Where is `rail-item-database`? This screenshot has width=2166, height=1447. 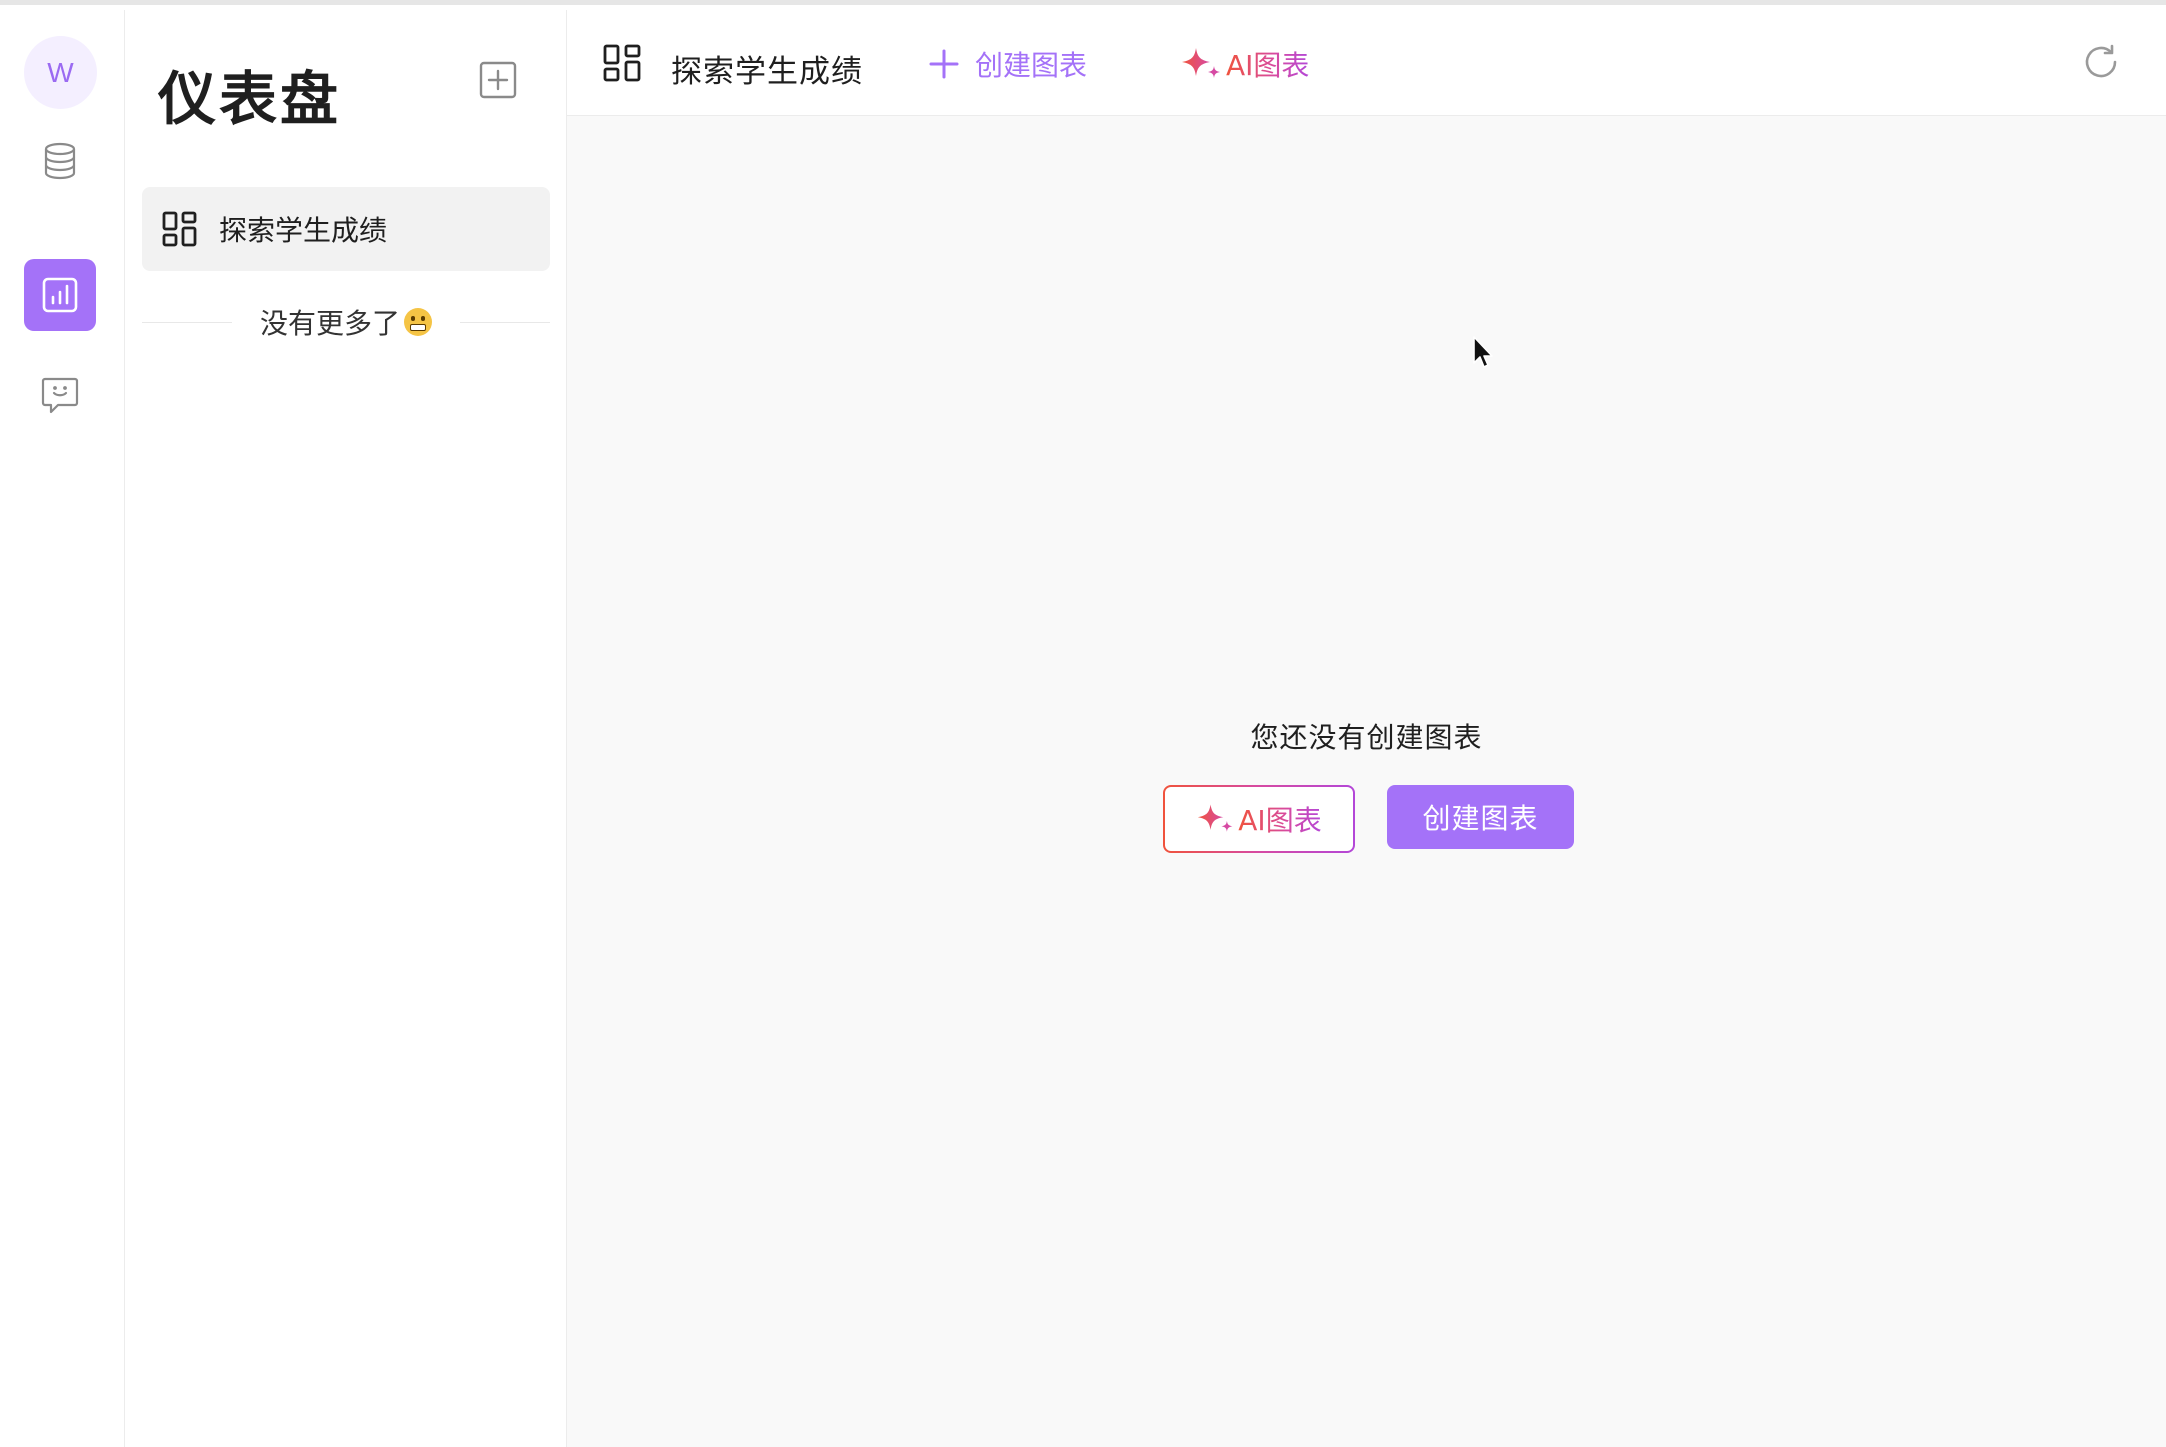 rail-item-database is located at coordinates (60, 161).